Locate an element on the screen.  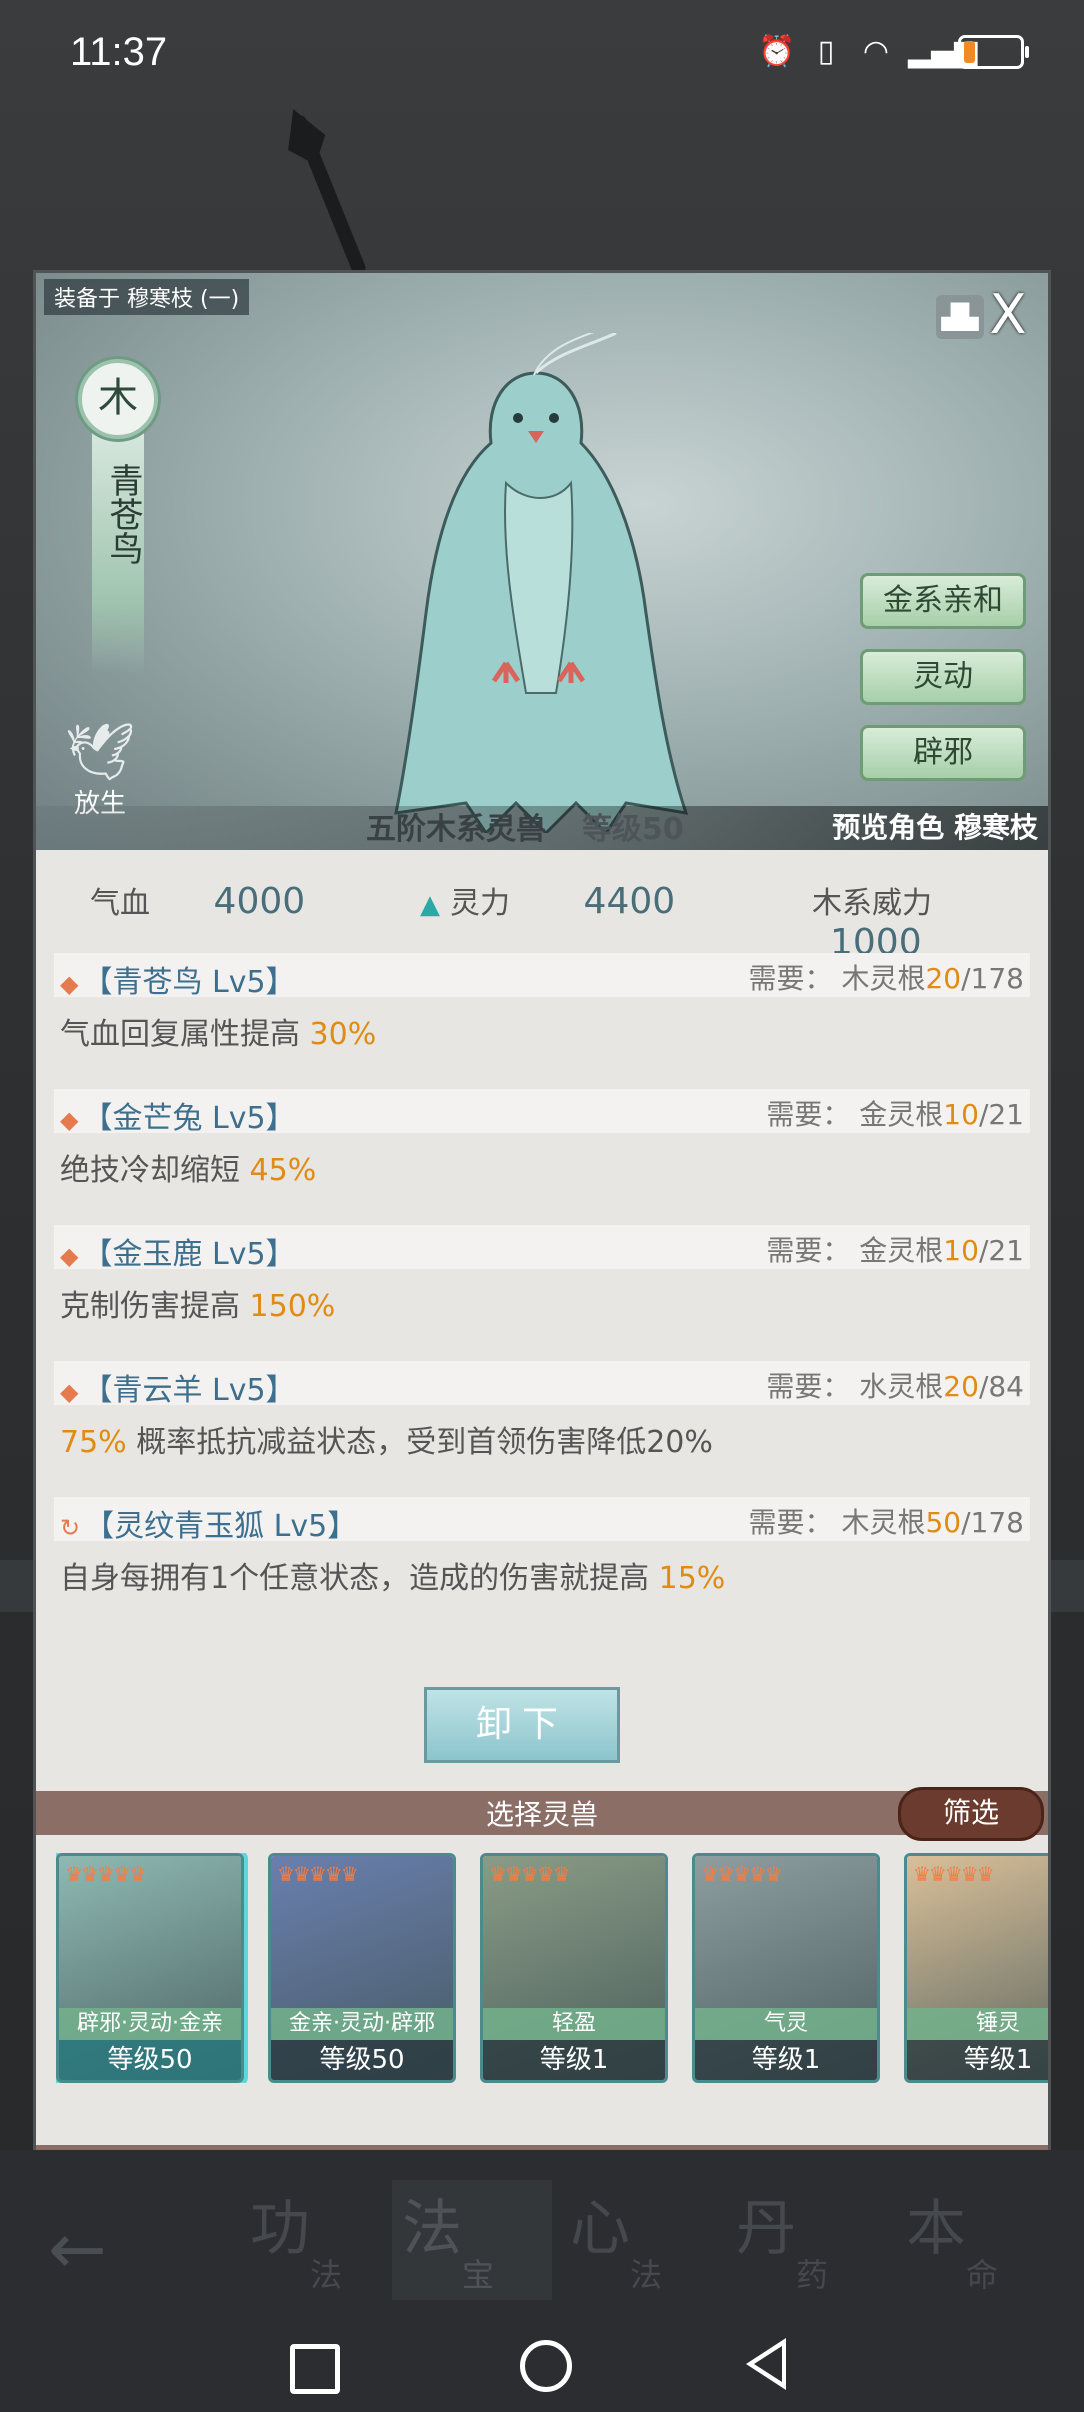
skill-header: ◆ 【青云羊 Lv5】 需要： 水灵根20/84 is located at coordinates (542, 1384).